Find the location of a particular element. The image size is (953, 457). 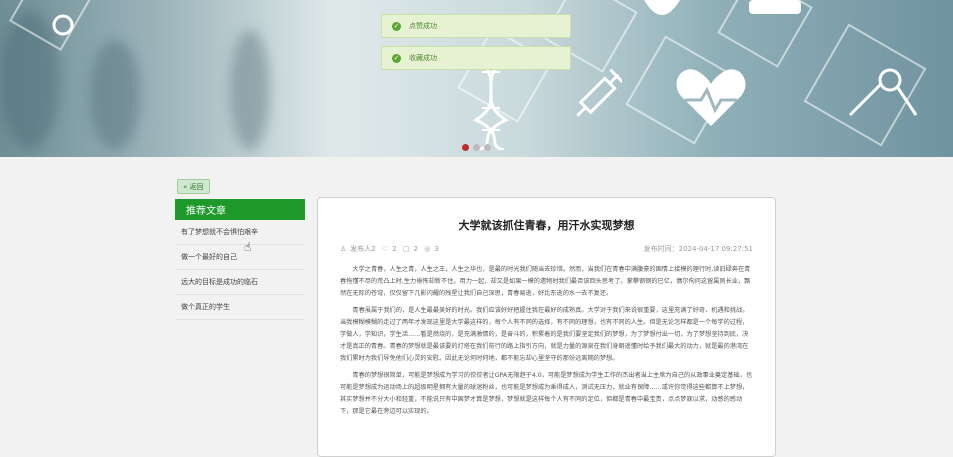

comment-count: 2 is located at coordinates (416, 249).